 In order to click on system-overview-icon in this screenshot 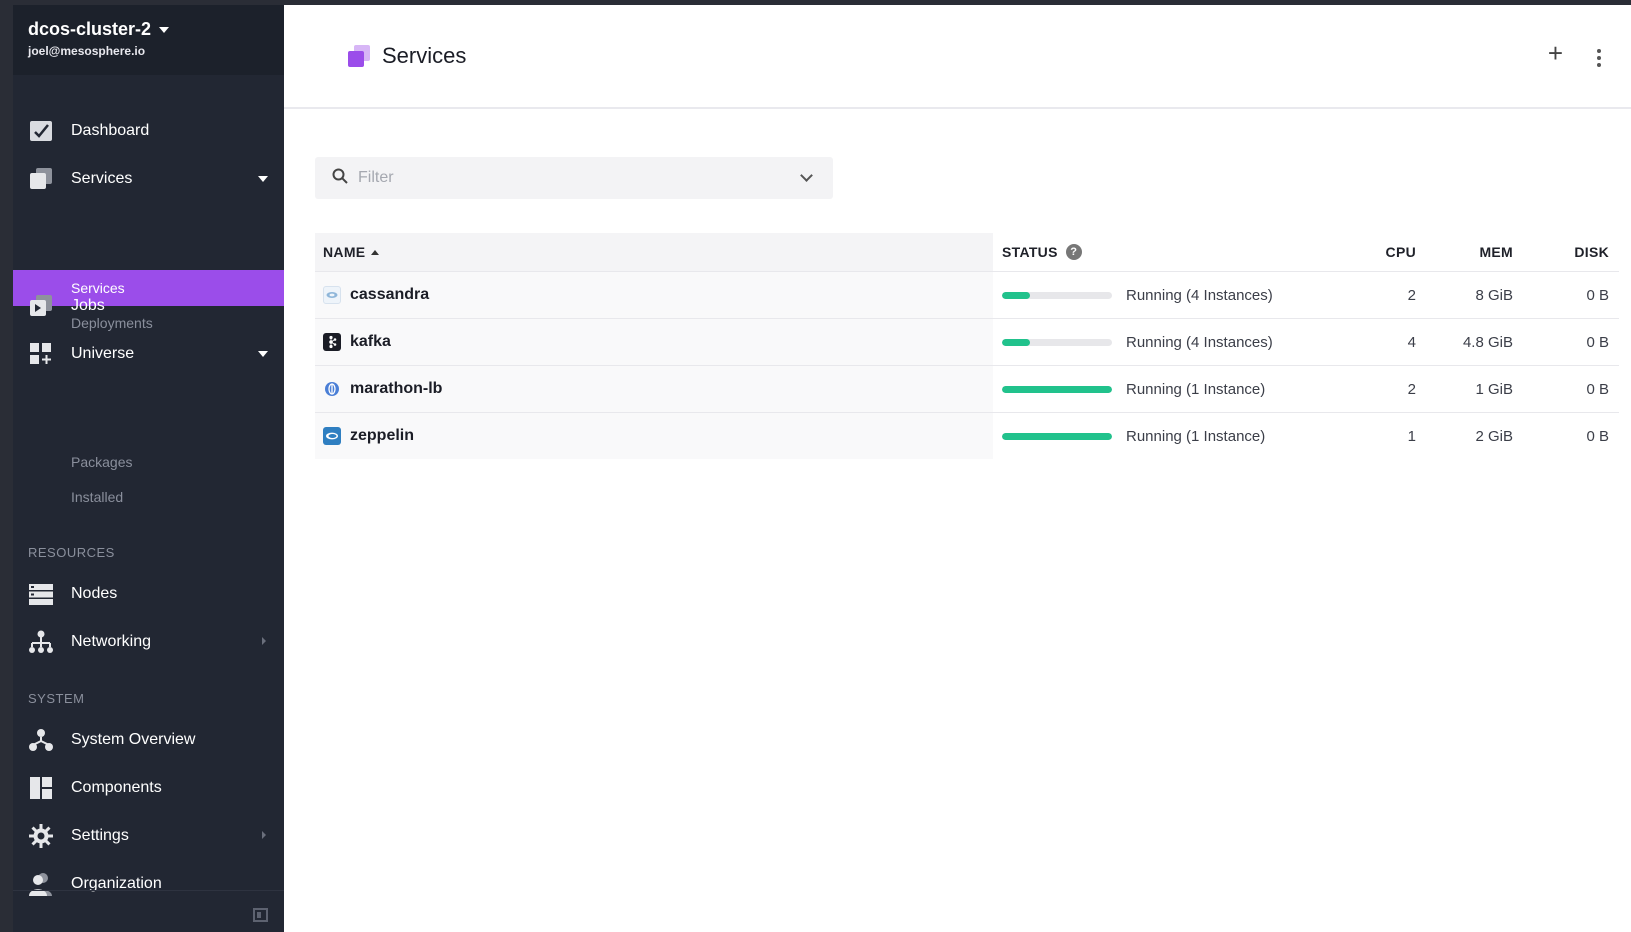, I will do `click(41, 740)`.